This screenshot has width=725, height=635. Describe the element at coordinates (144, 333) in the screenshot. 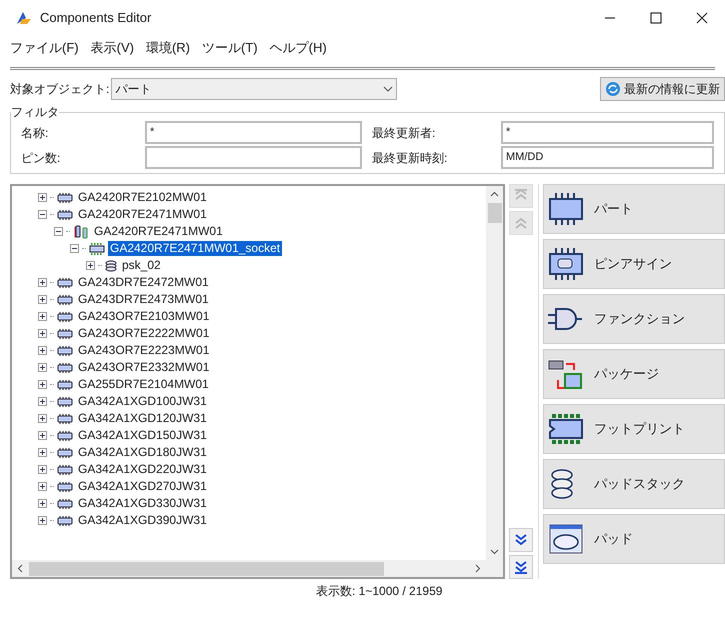

I see `tree-item: GA243OR7E2222MW01` at that location.